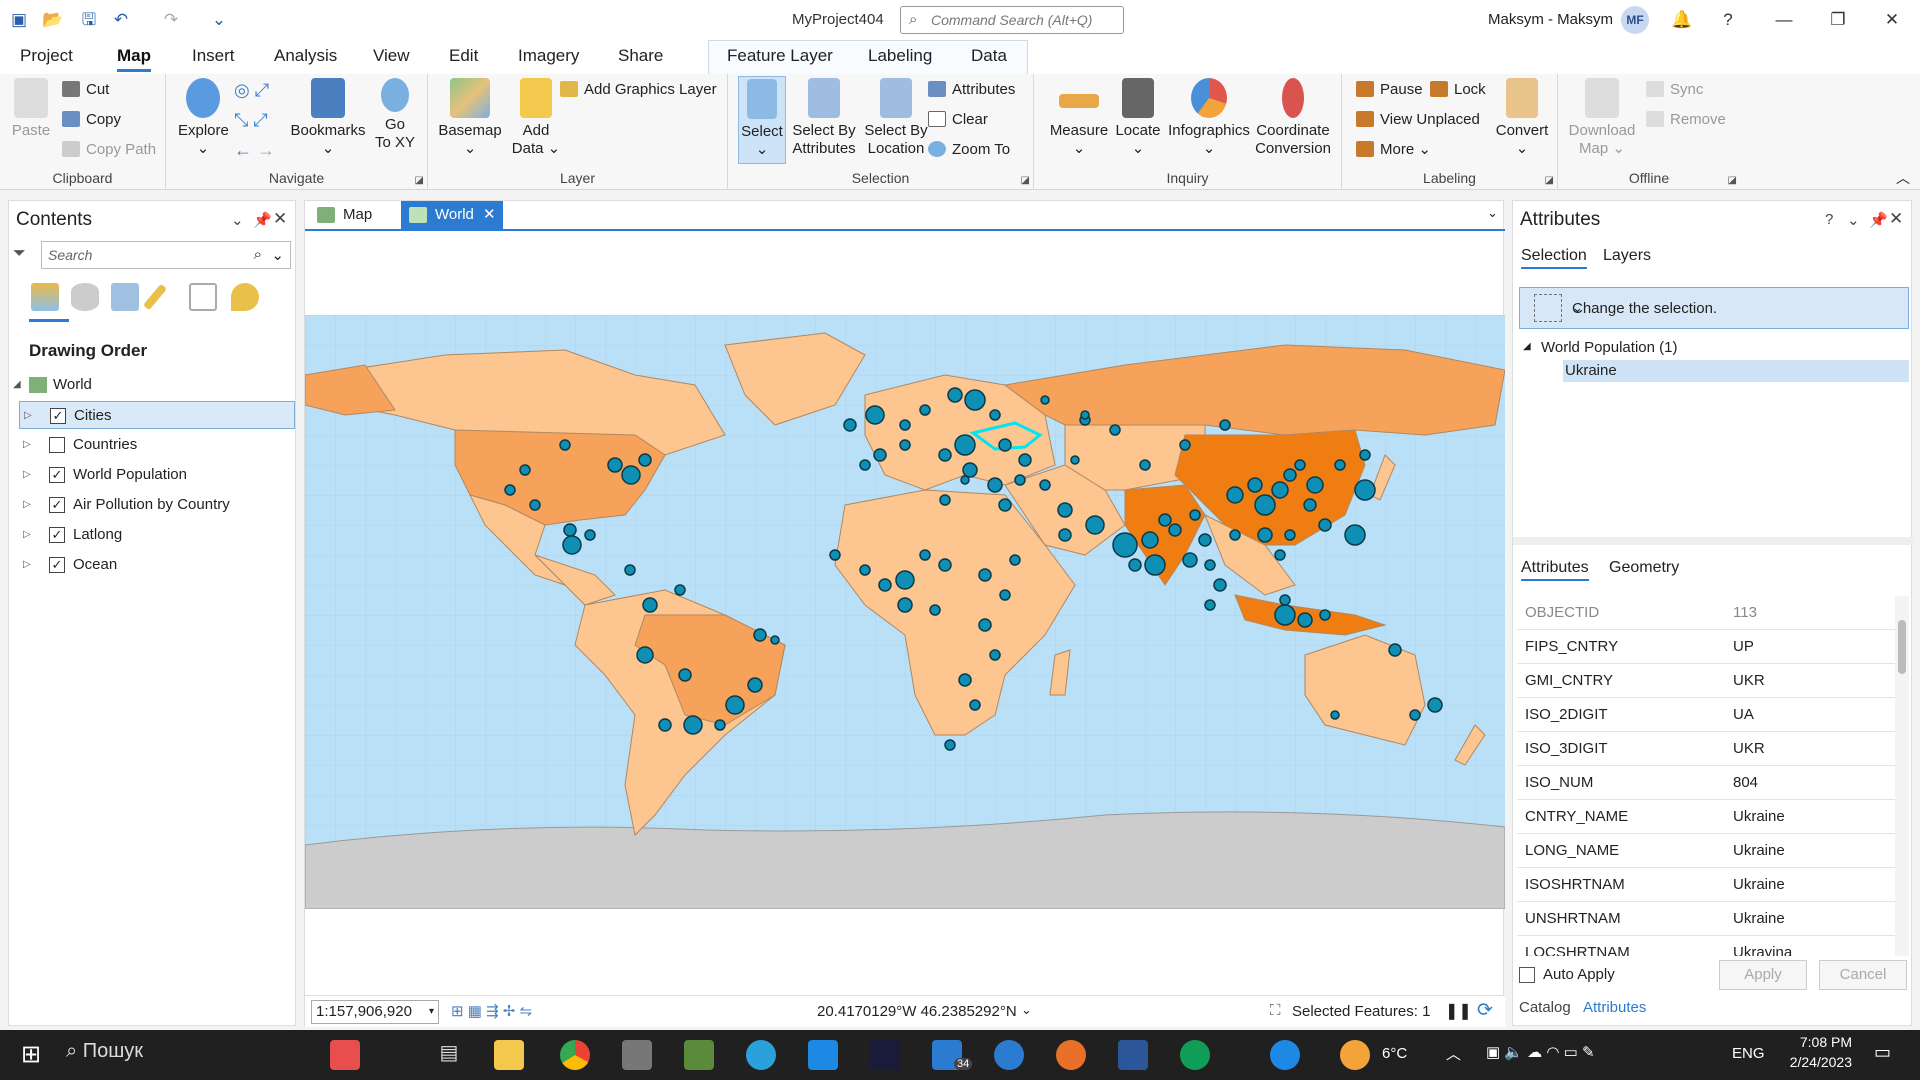  Describe the element at coordinates (1706, 613) in the screenshot. I see `table-row: OBJECTID 113` at that location.